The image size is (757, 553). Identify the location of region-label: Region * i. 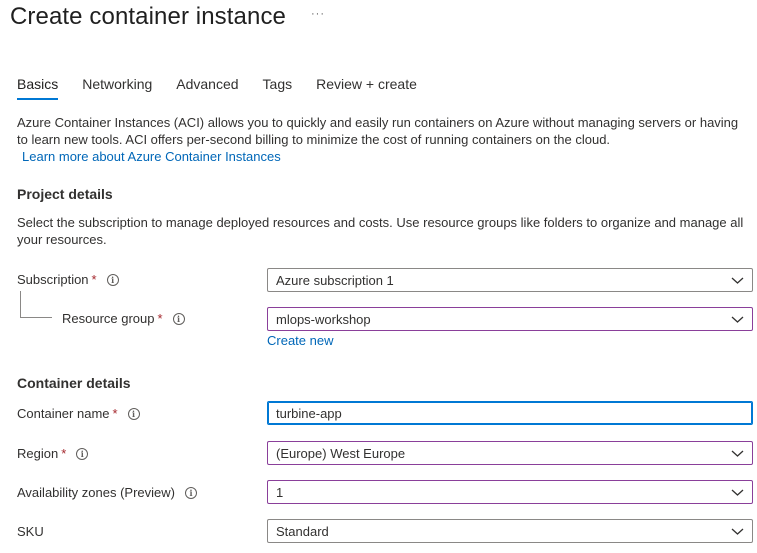
(53, 453).